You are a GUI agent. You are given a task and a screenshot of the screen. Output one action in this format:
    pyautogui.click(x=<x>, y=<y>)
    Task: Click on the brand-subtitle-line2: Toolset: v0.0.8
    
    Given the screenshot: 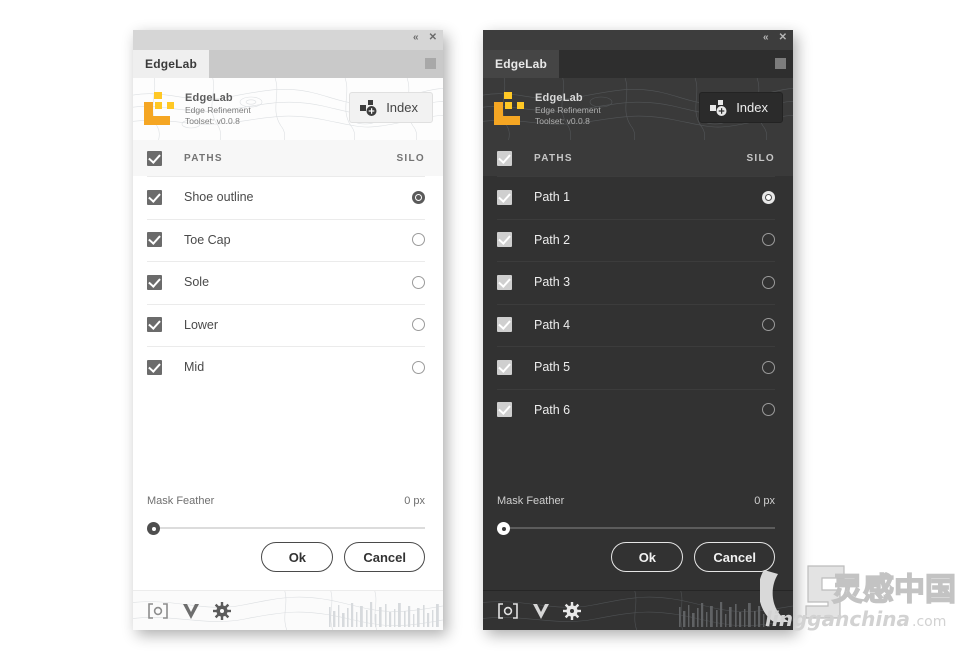 What is the action you would take?
    pyautogui.click(x=562, y=120)
    